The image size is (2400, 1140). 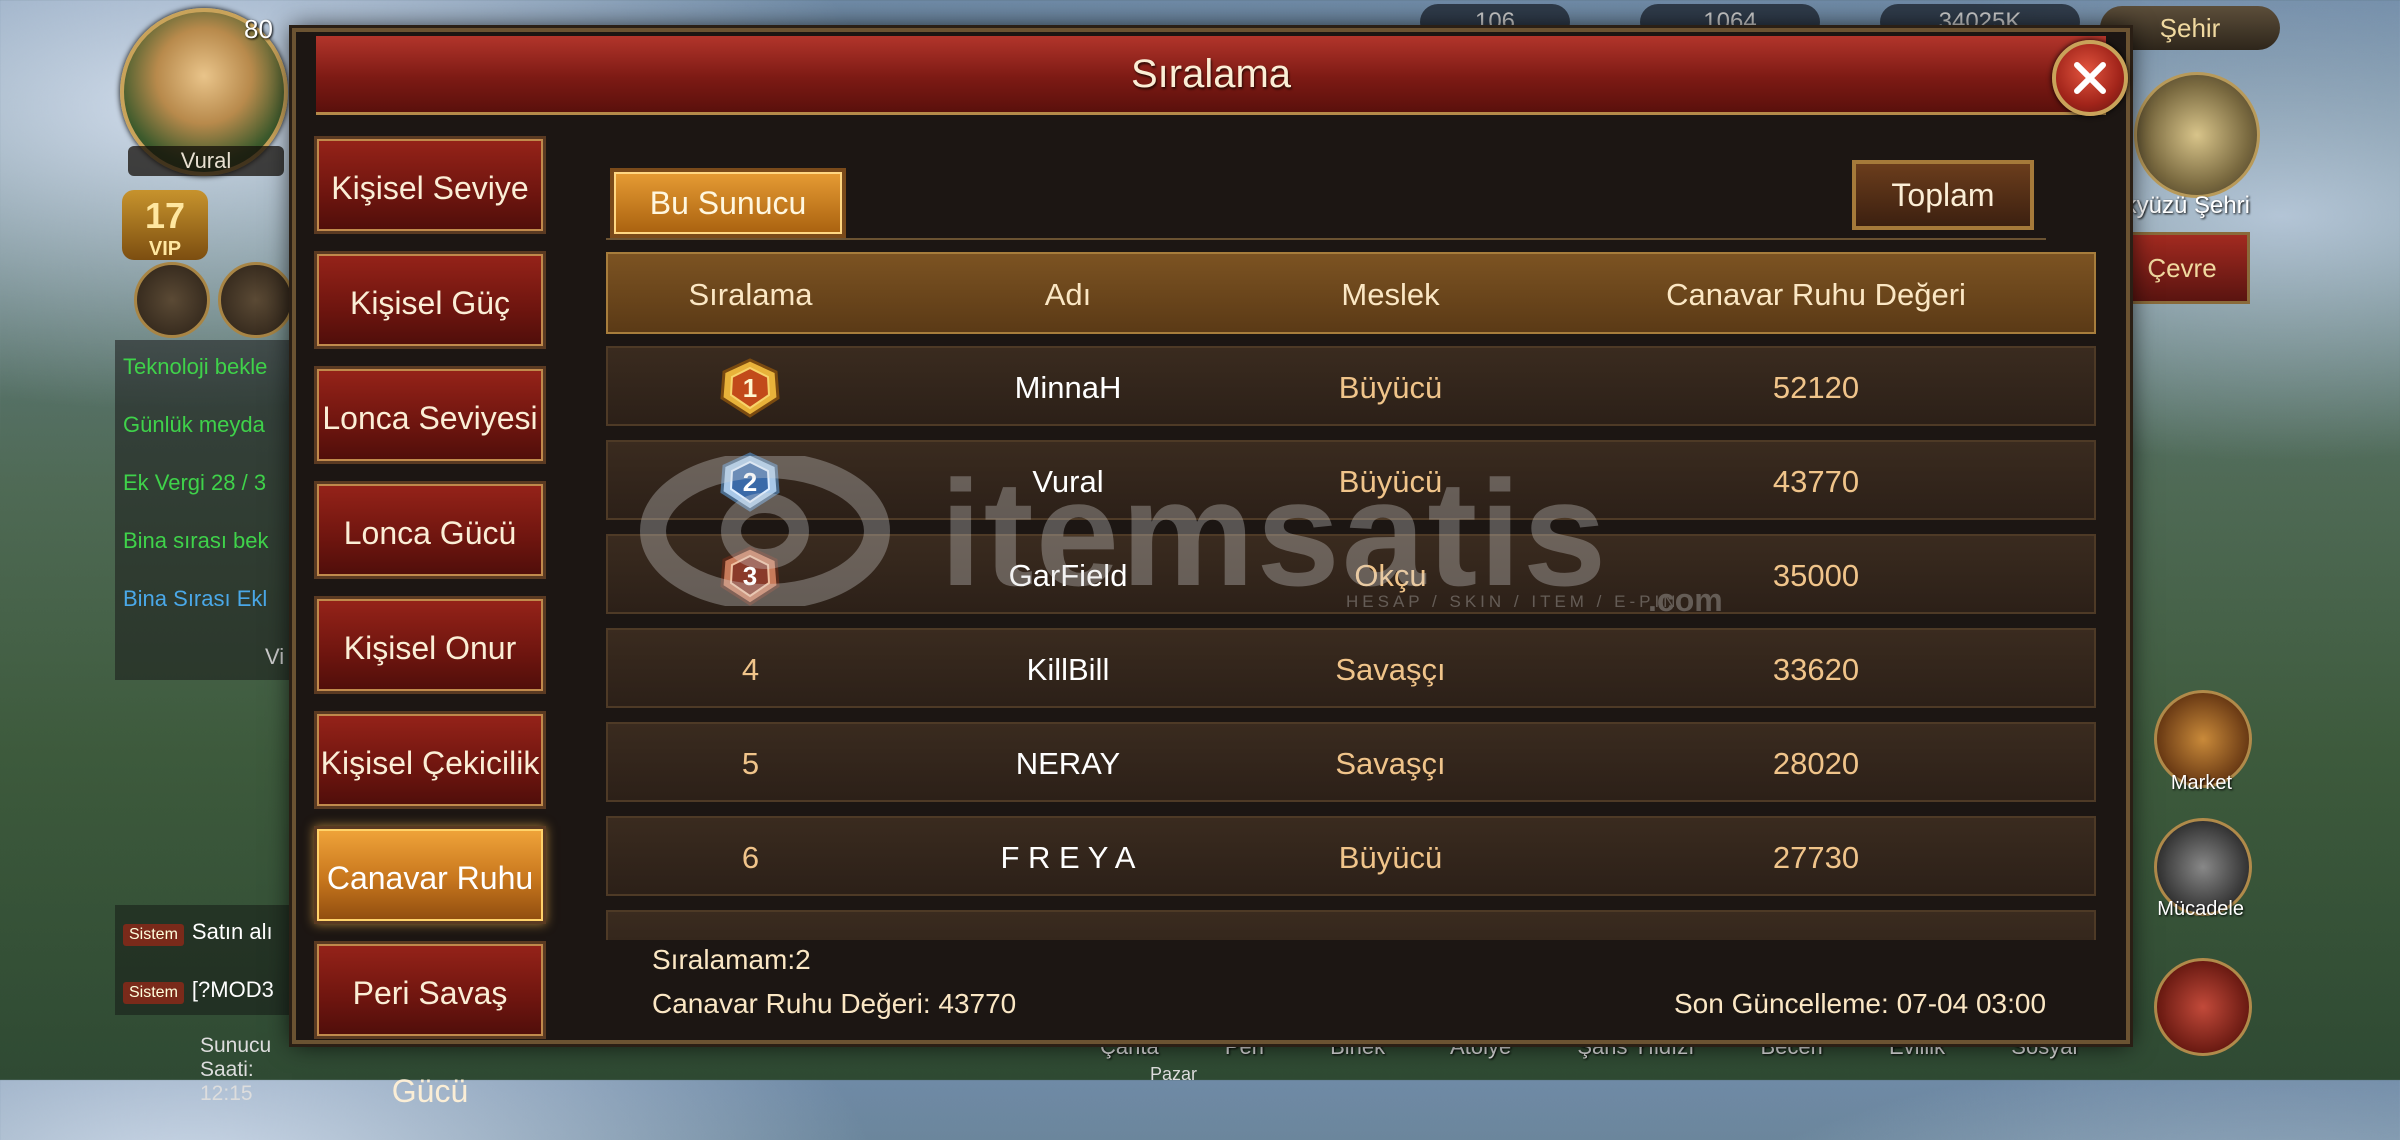 What do you see at coordinates (430, 530) in the screenshot?
I see `tab-guild-power: Lonca Gücü` at bounding box center [430, 530].